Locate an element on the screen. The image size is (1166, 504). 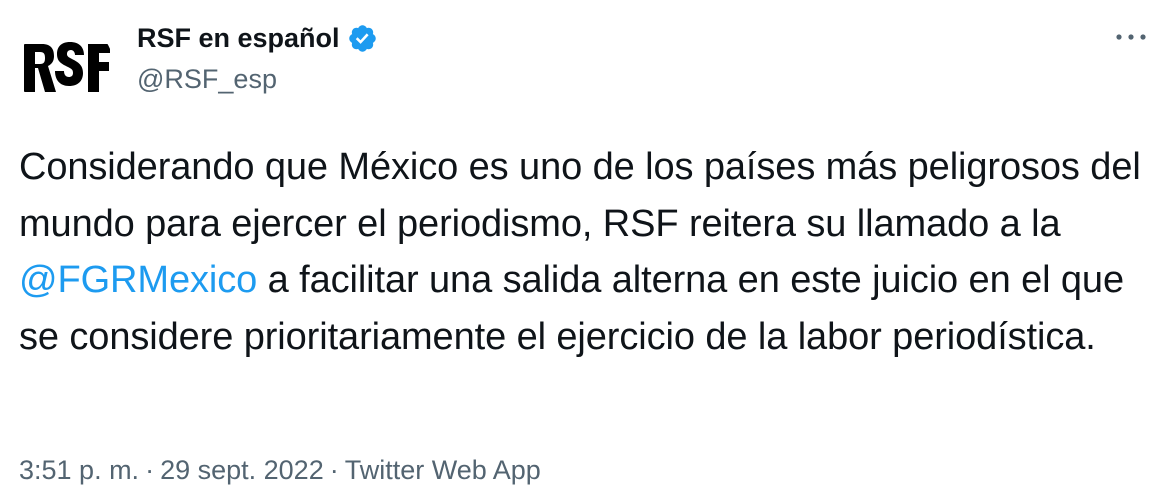
author-name-row: RSF en español is located at coordinates (257, 38).